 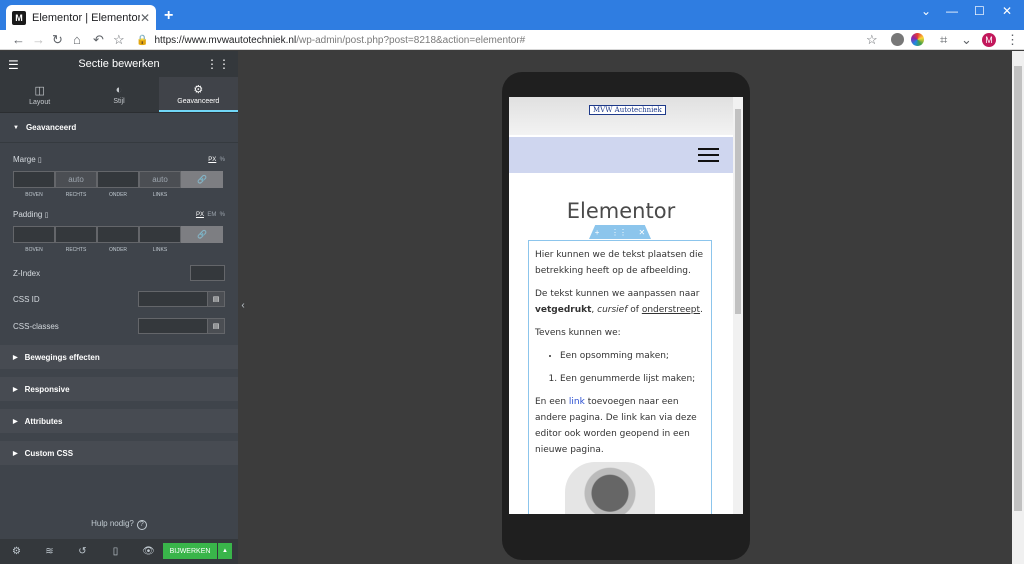 I want to click on section-bewegings-effecten: ▶ Bewegings effecten, so click(x=119, y=357).